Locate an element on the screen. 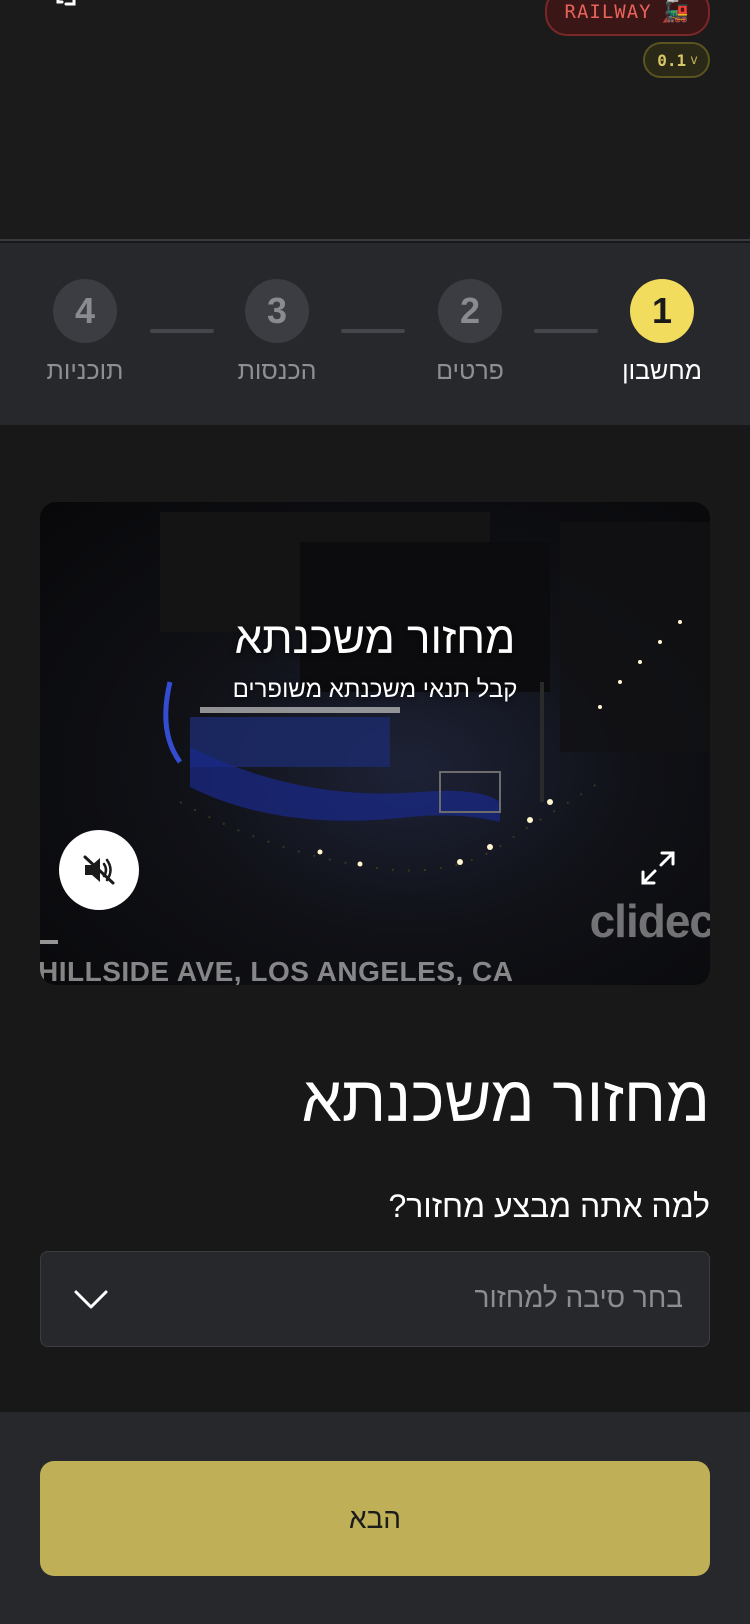  select-placeholder: בחר סיבה למחזור is located at coordinates (578, 1297).